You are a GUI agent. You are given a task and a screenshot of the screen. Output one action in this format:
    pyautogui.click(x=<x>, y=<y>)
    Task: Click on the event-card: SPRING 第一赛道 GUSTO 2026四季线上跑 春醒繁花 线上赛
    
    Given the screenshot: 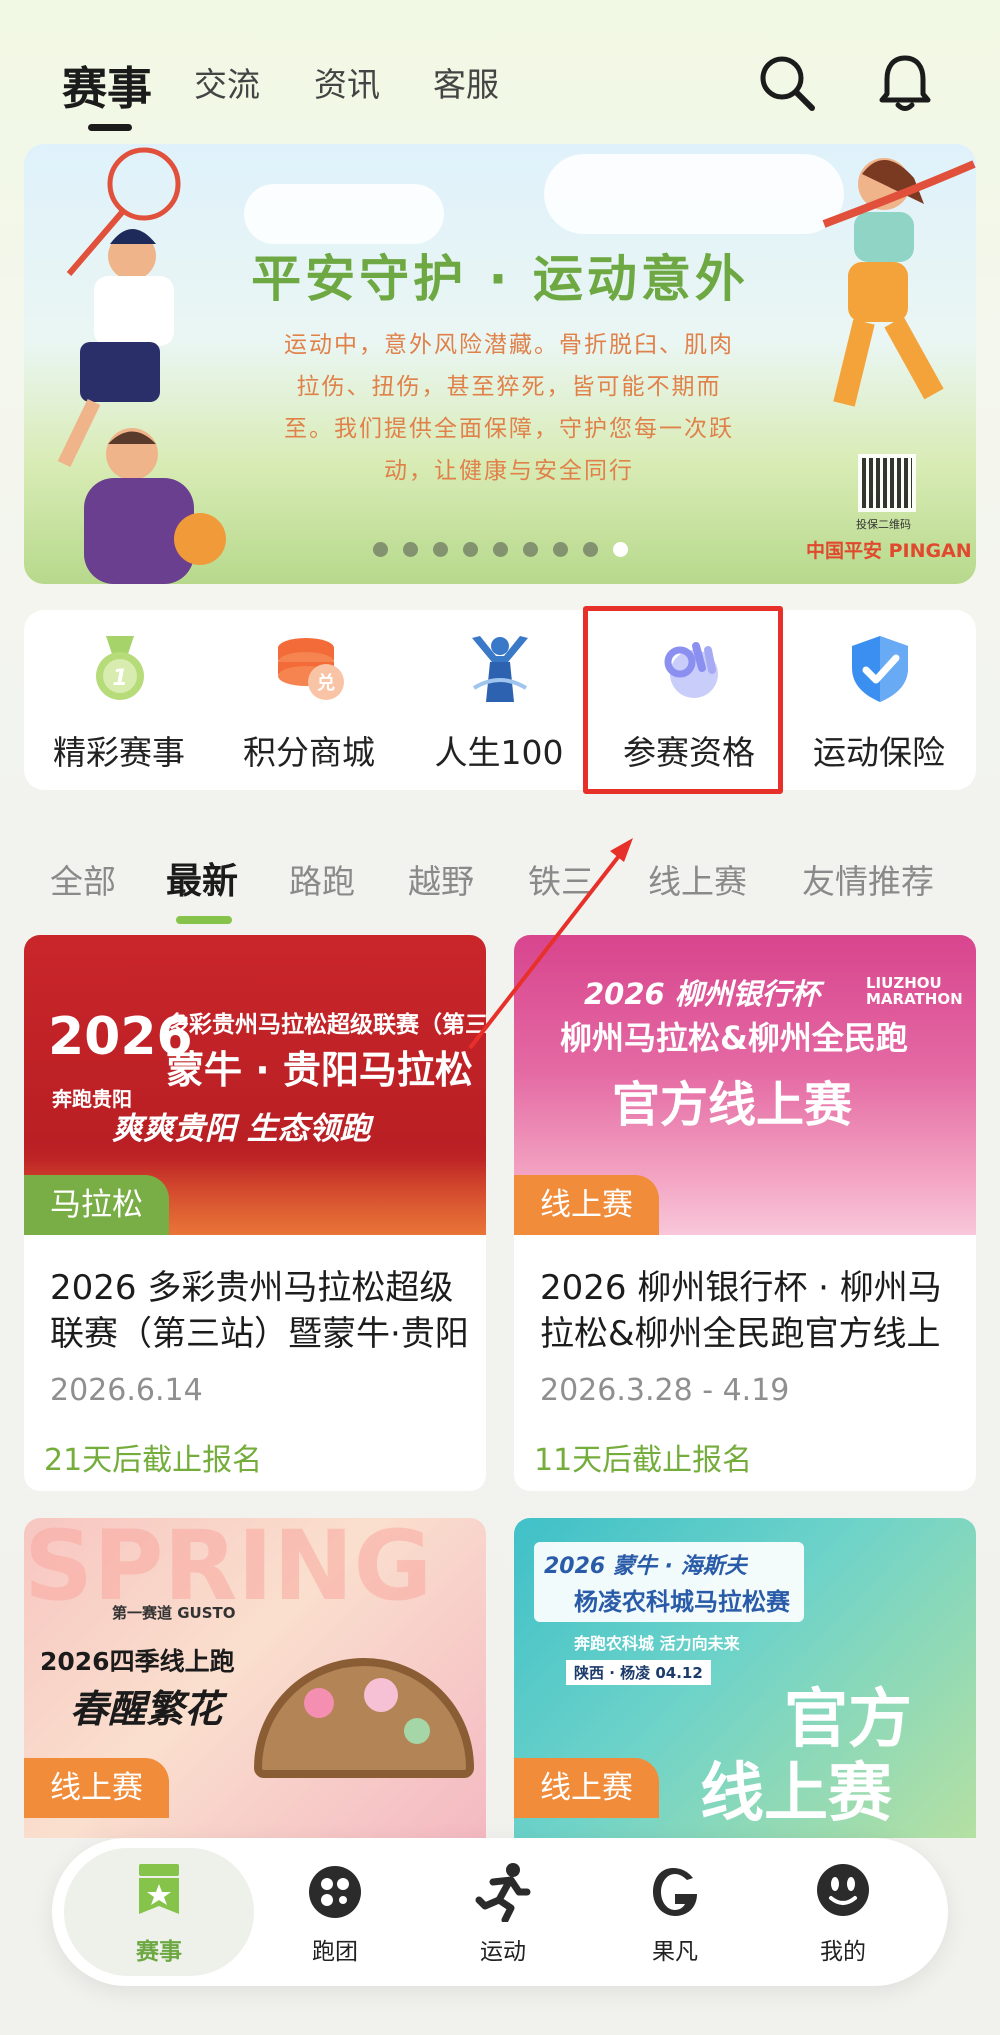 What is the action you would take?
    pyautogui.click(x=255, y=1678)
    